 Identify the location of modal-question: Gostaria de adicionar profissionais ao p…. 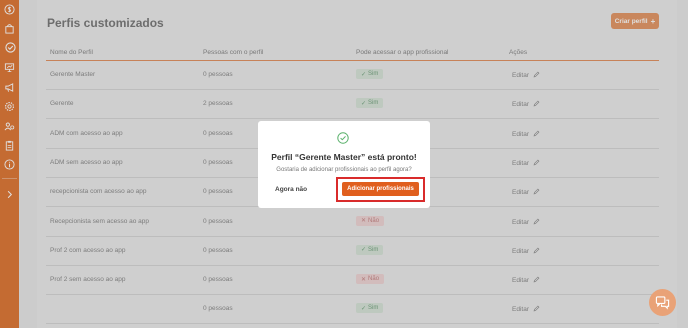
(344, 170).